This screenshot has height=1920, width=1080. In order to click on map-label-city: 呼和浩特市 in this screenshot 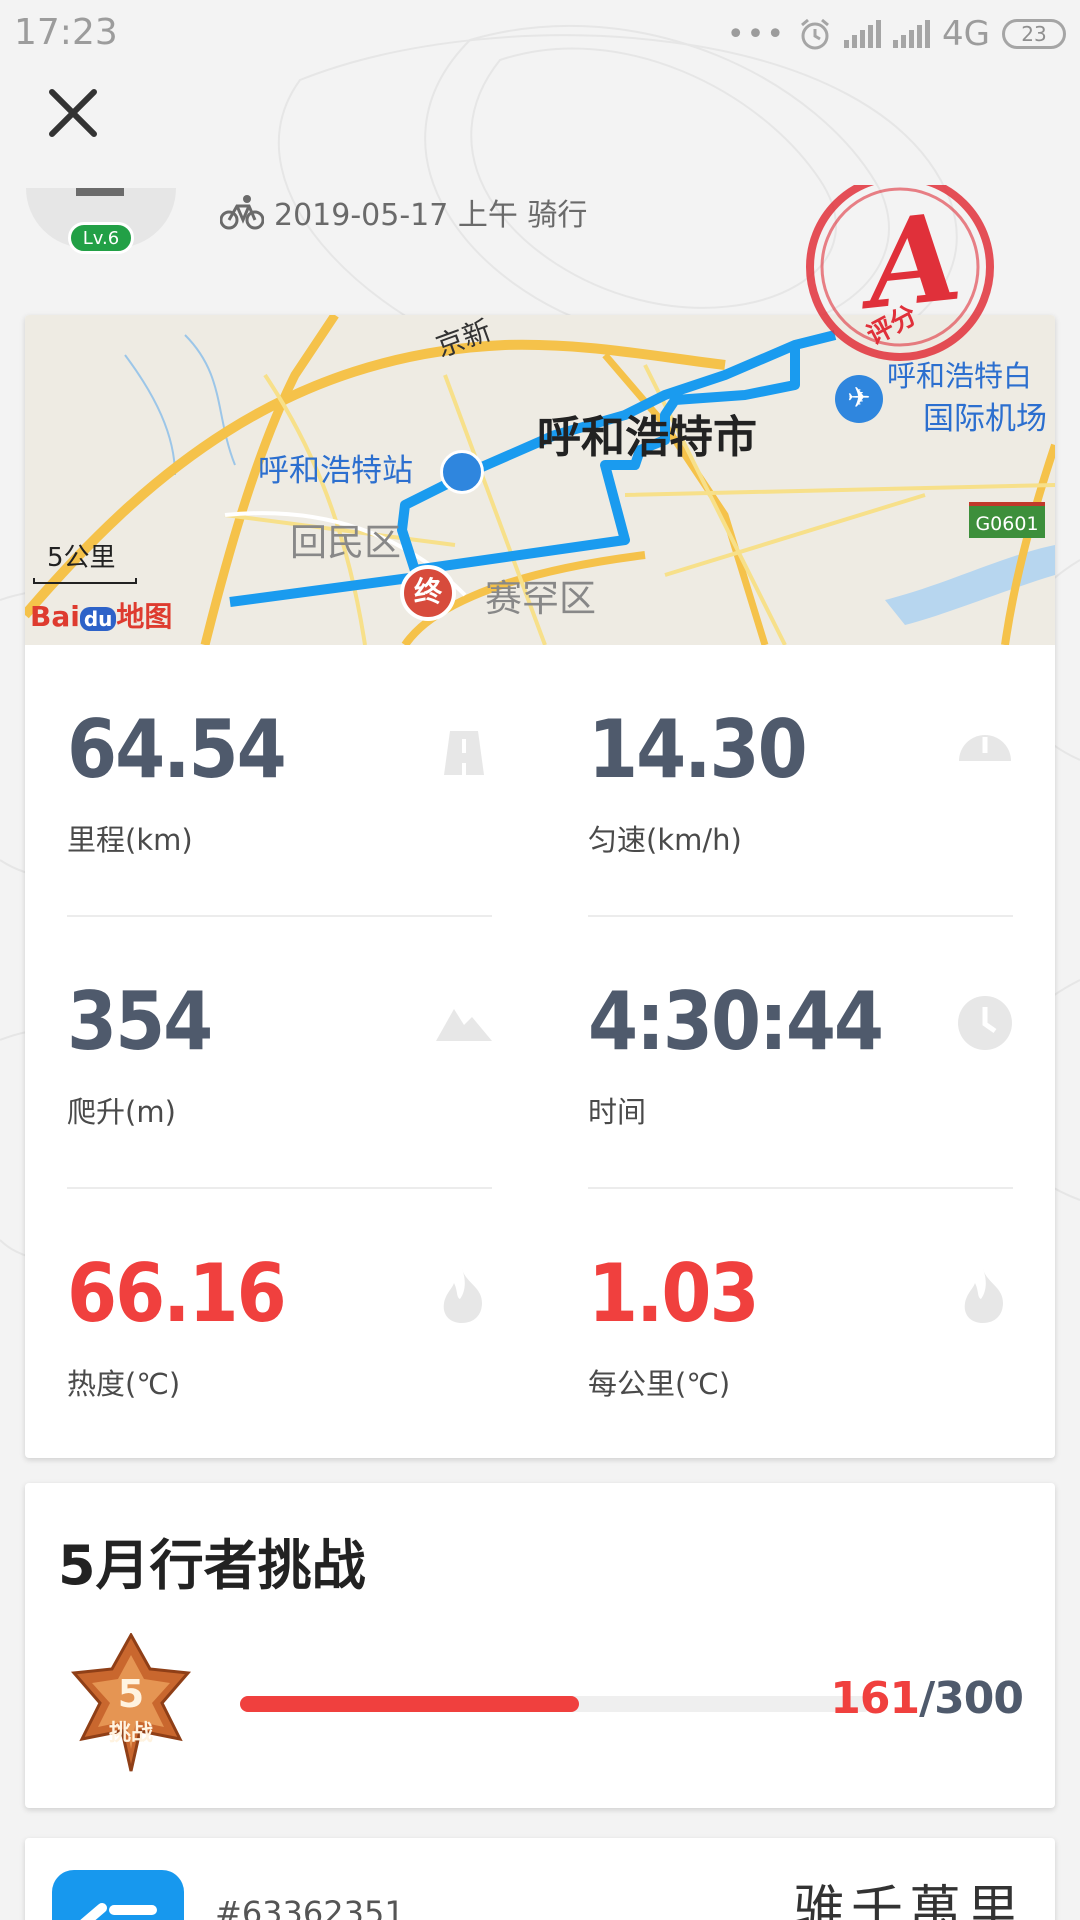, I will do `click(647, 437)`.